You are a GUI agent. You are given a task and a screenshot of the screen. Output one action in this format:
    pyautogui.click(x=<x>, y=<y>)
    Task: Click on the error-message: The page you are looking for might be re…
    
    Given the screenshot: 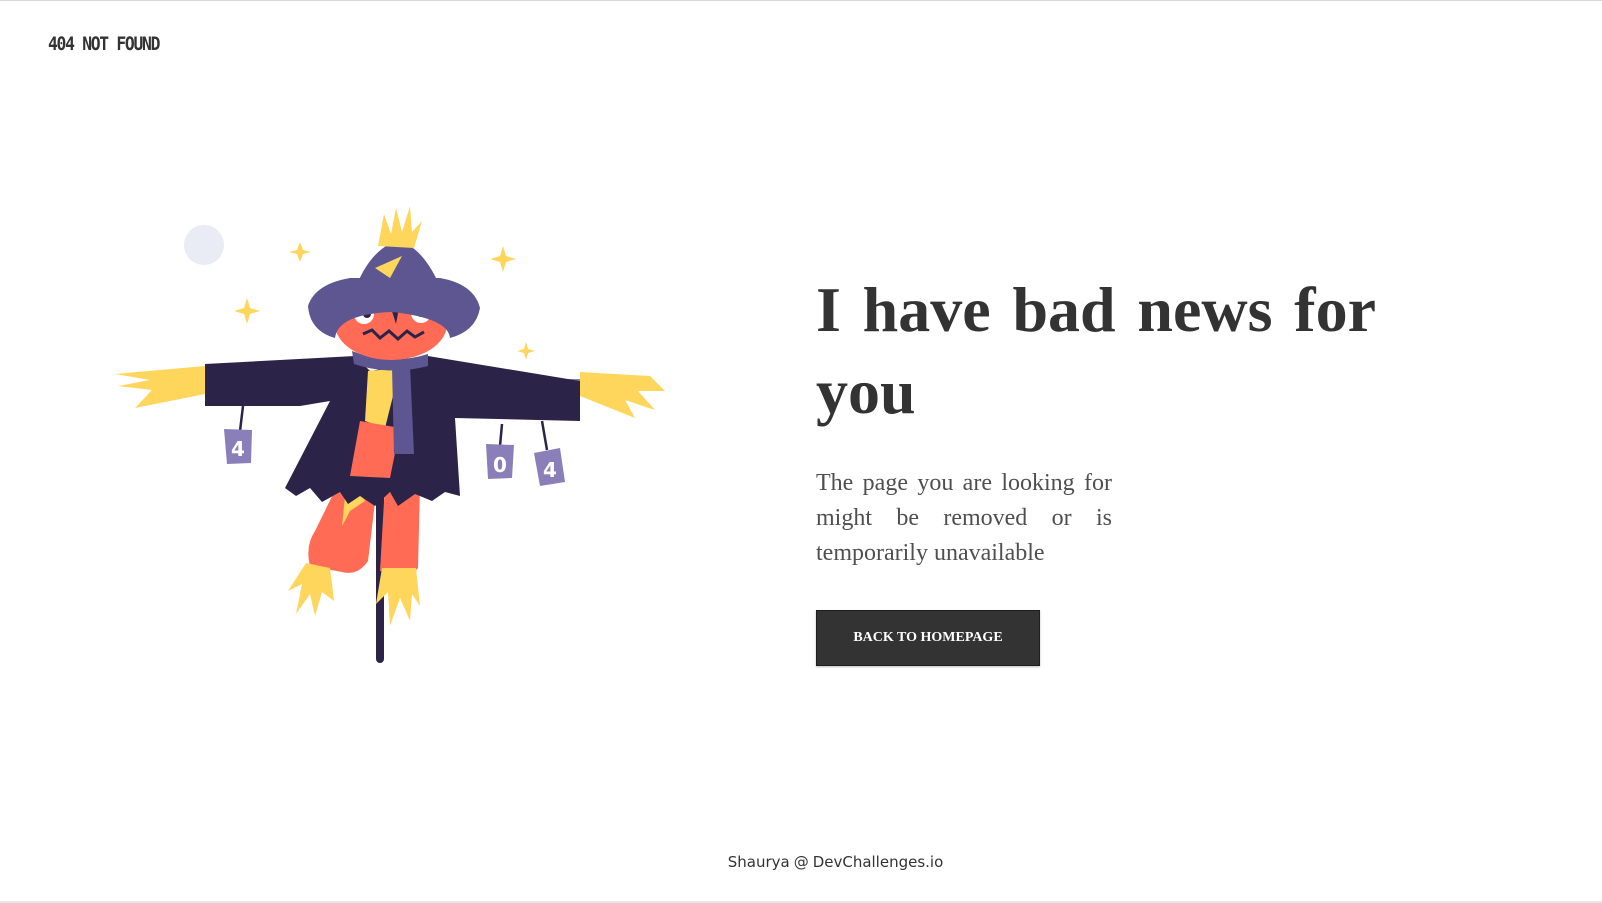 What is the action you would take?
    pyautogui.click(x=964, y=518)
    